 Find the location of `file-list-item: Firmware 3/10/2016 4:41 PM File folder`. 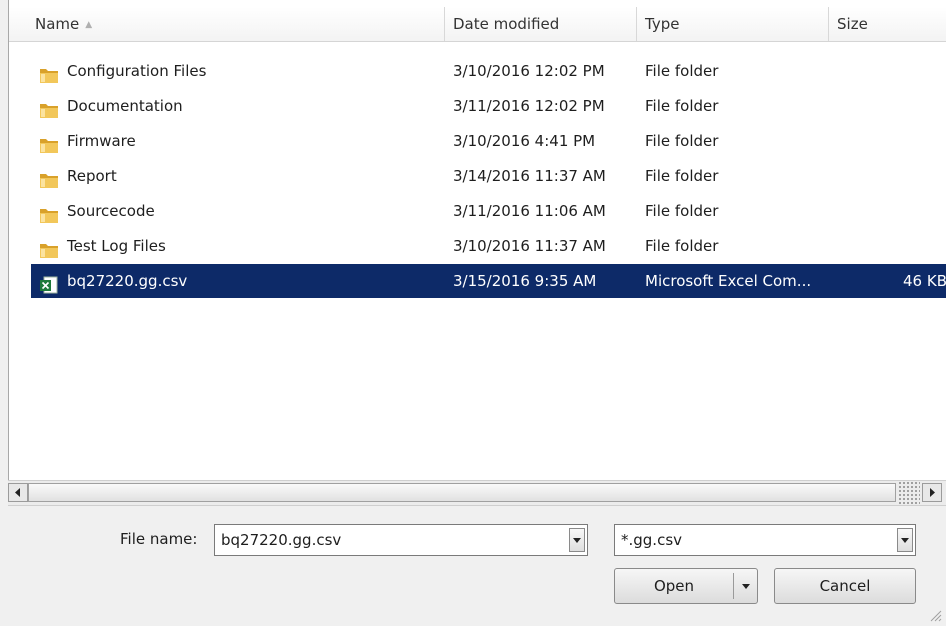

file-list-item: Firmware 3/10/2016 4:41 PM File folder is located at coordinates (488, 141).